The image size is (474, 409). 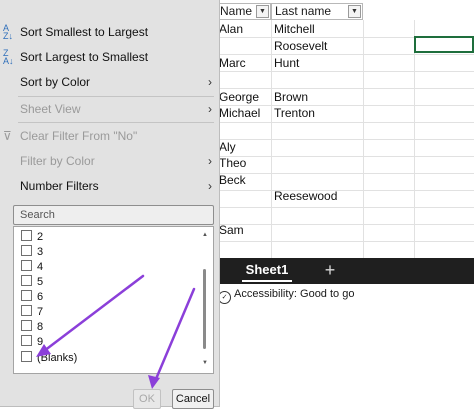 What do you see at coordinates (57, 161) in the screenshot?
I see `menu-label: Filter by Color` at bounding box center [57, 161].